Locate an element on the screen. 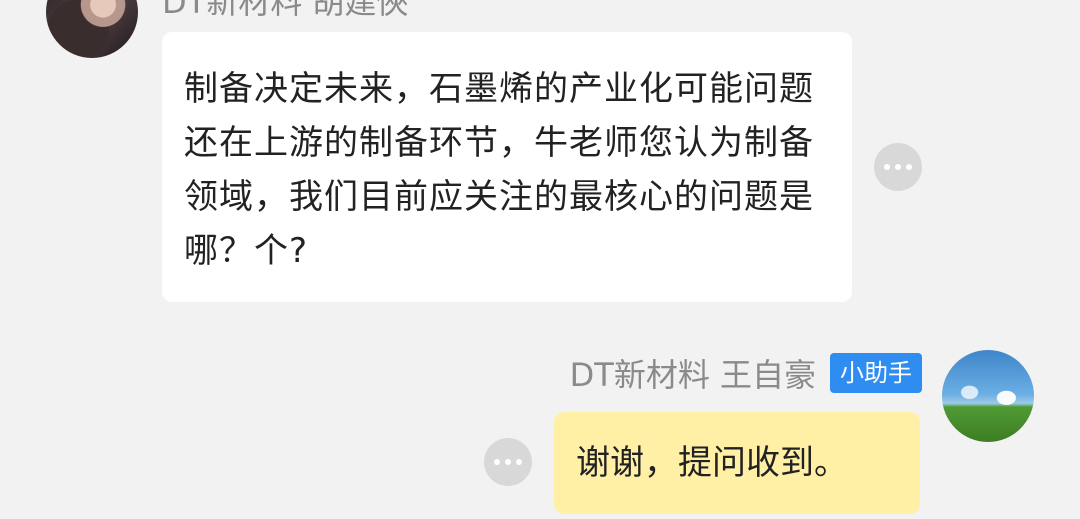  message-text: 谢谢，提问收到。 is located at coordinates (712, 463).